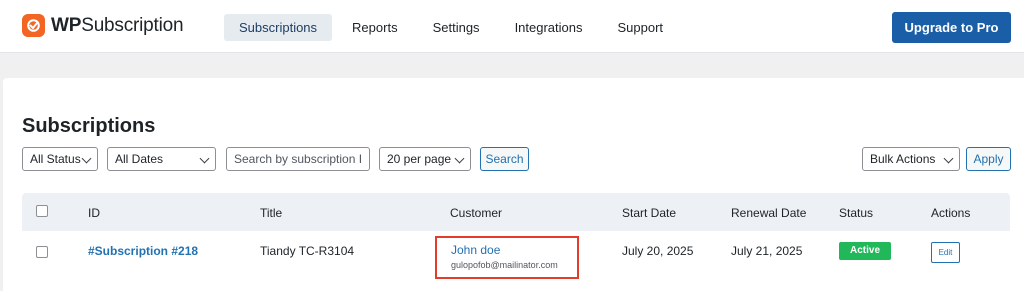 The image size is (1024, 291). Describe the element at coordinates (475, 250) in the screenshot. I see `customer-name-link: John doe` at that location.